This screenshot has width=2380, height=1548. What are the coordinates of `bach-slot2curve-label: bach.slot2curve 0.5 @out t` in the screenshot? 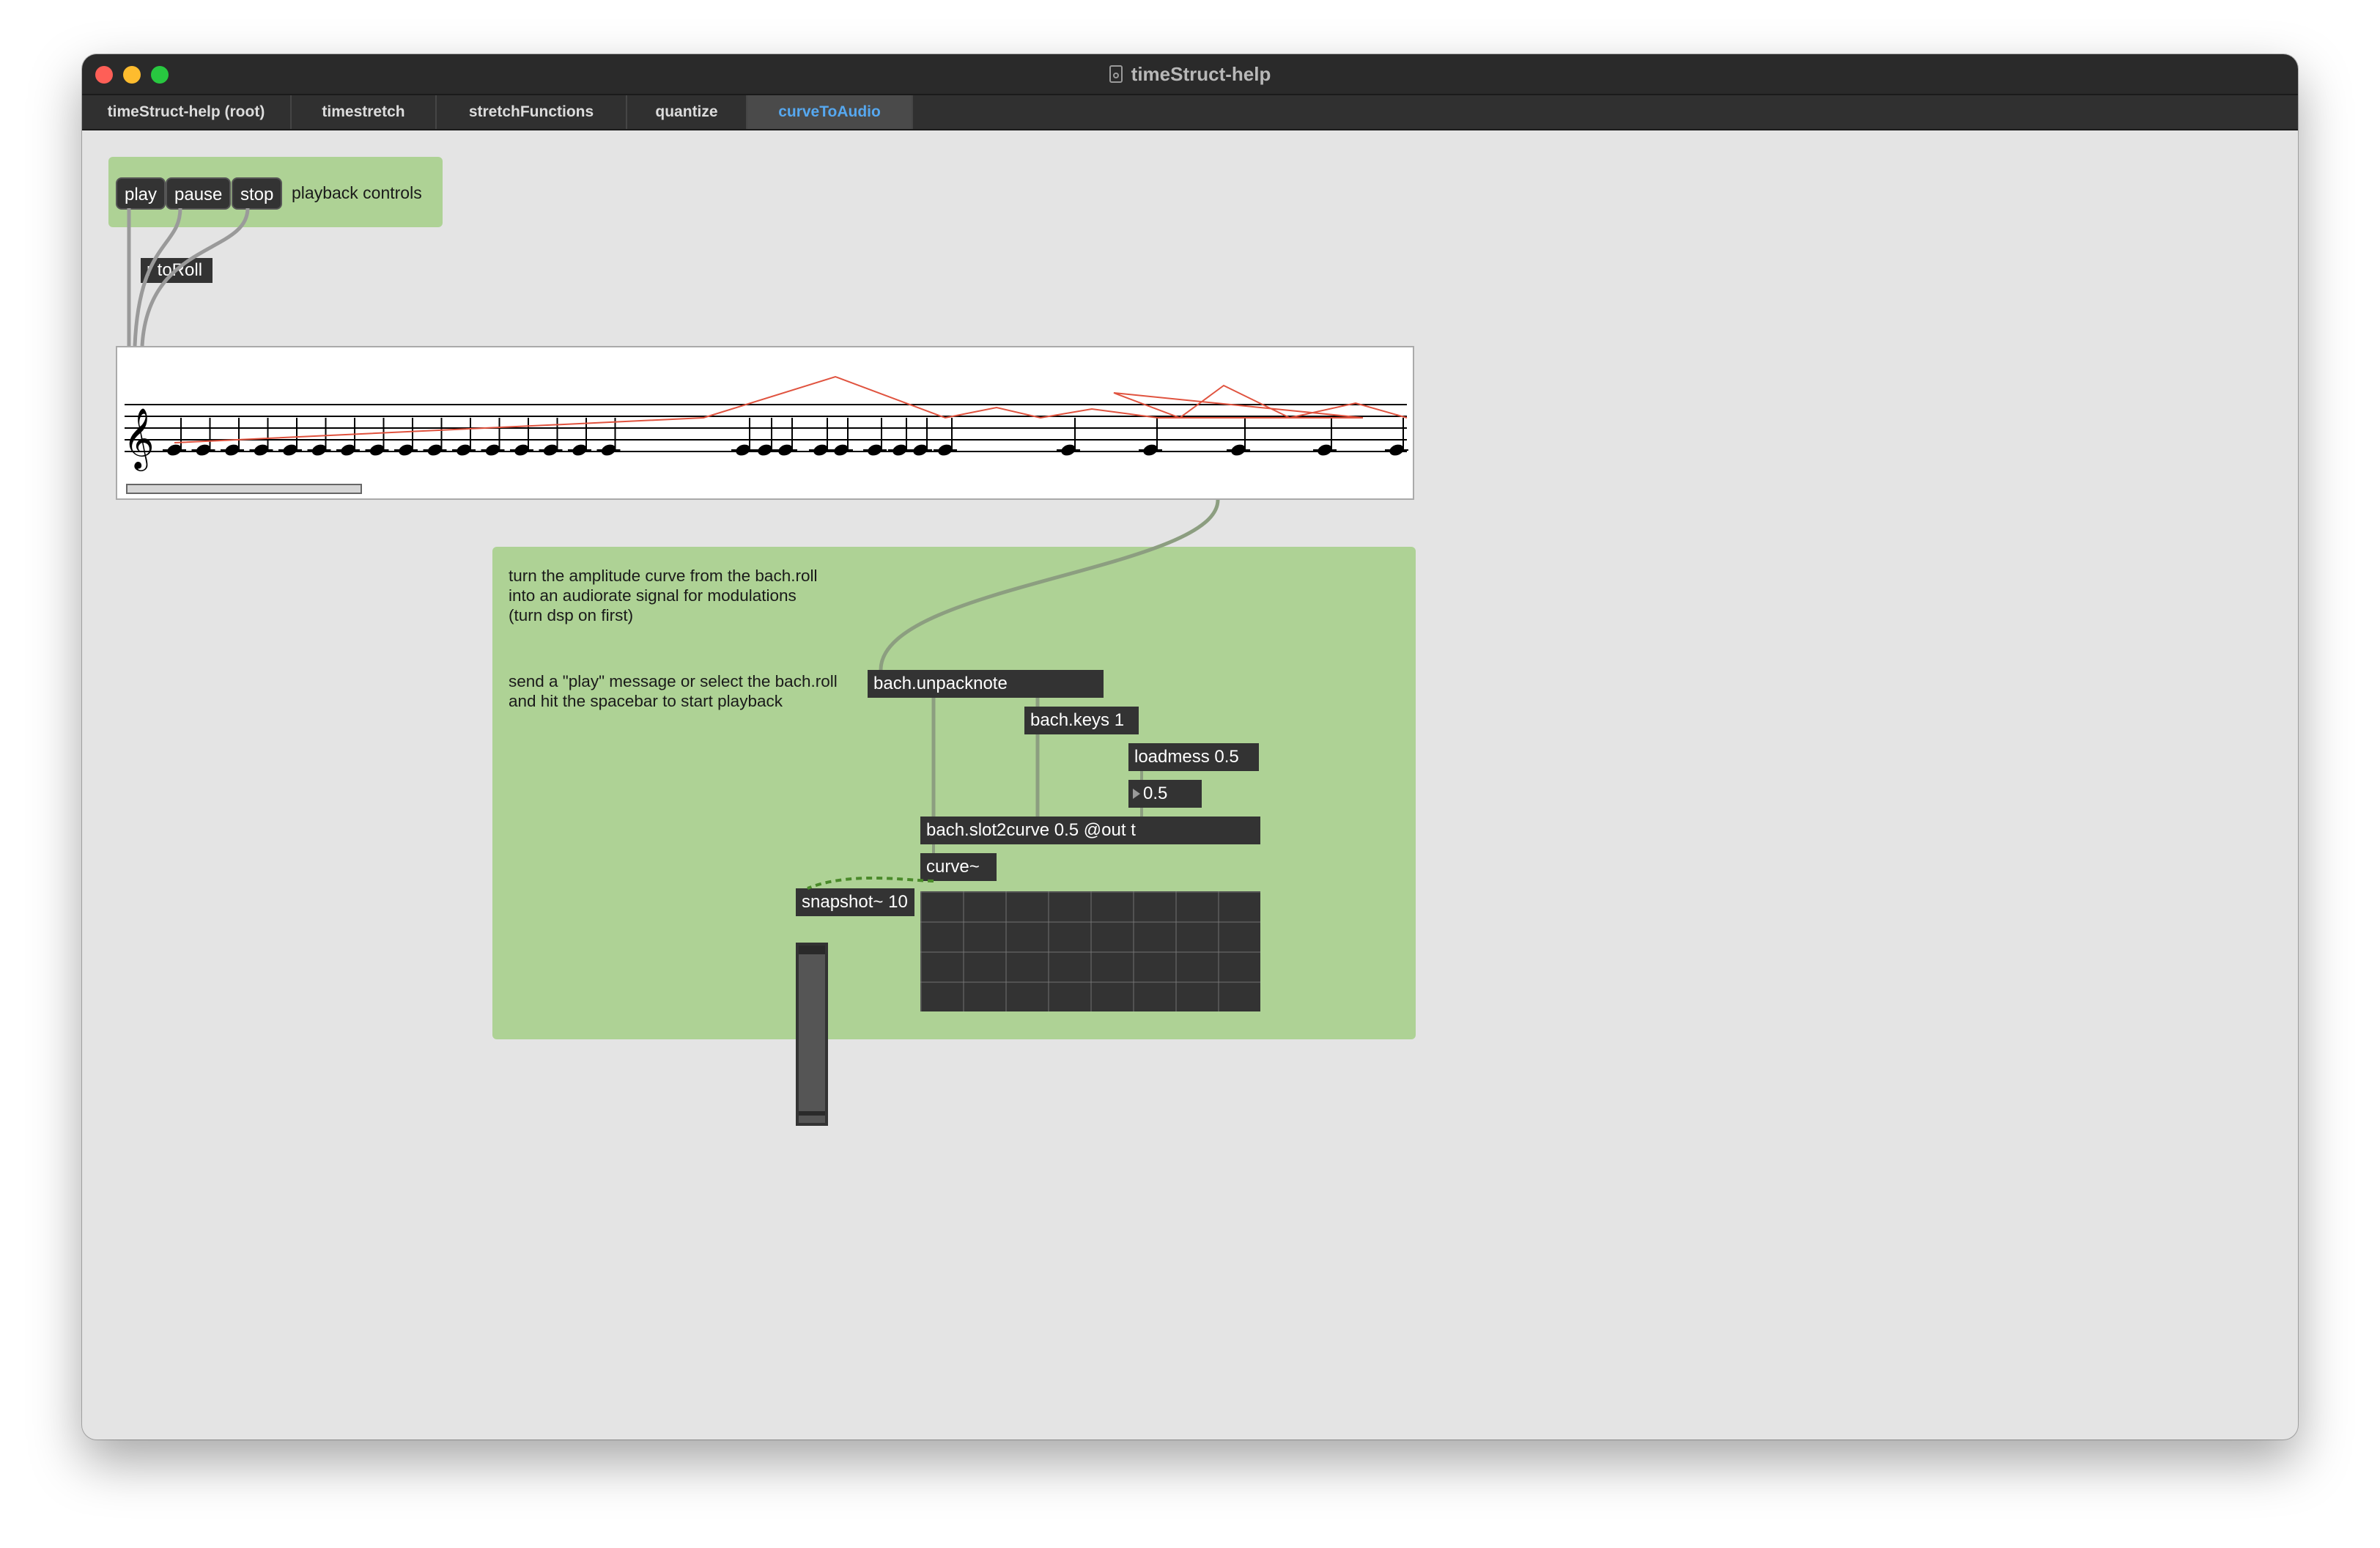 It's located at (1031, 830).